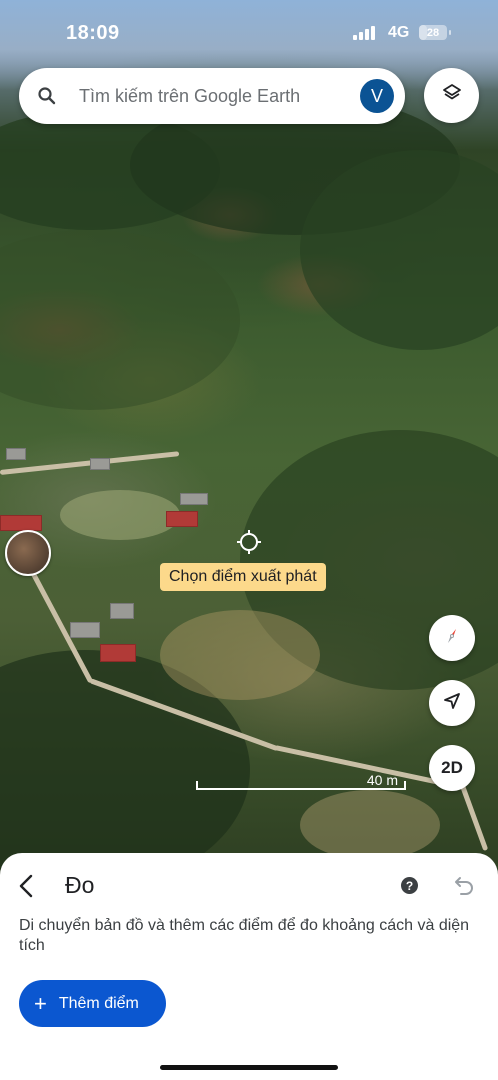 The image size is (498, 1080). I want to click on layers-icon, so click(452, 95).